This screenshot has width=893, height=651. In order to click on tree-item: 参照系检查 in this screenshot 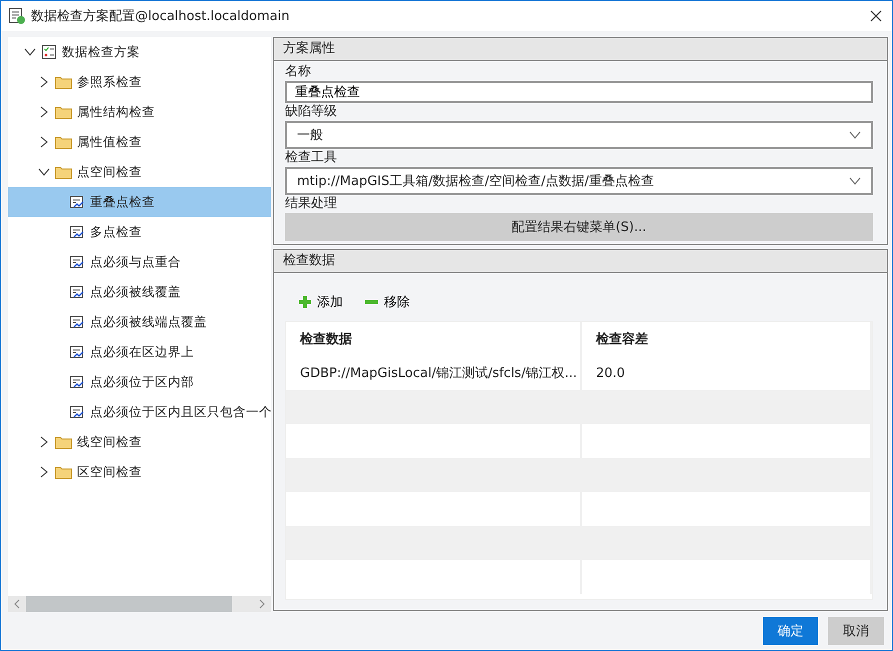, I will do `click(139, 82)`.